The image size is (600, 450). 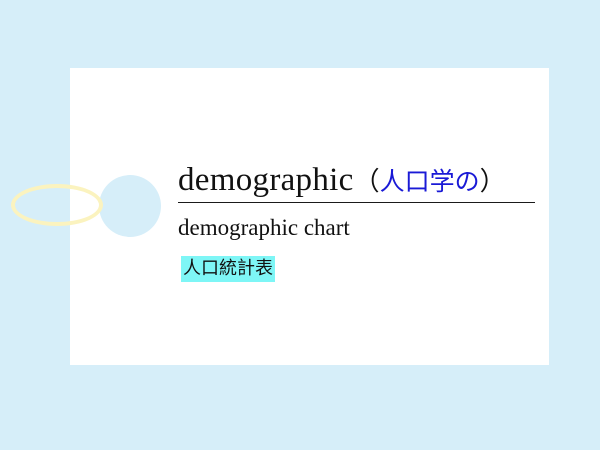 What do you see at coordinates (266, 180) in the screenshot?
I see `headword: demographic` at bounding box center [266, 180].